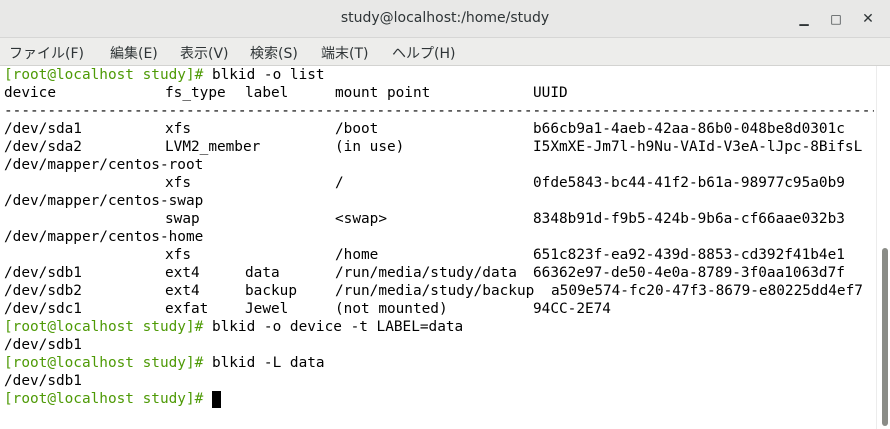 This screenshot has height=429, width=890. What do you see at coordinates (43, 129) in the screenshot?
I see `row-device: /dev/sda1` at bounding box center [43, 129].